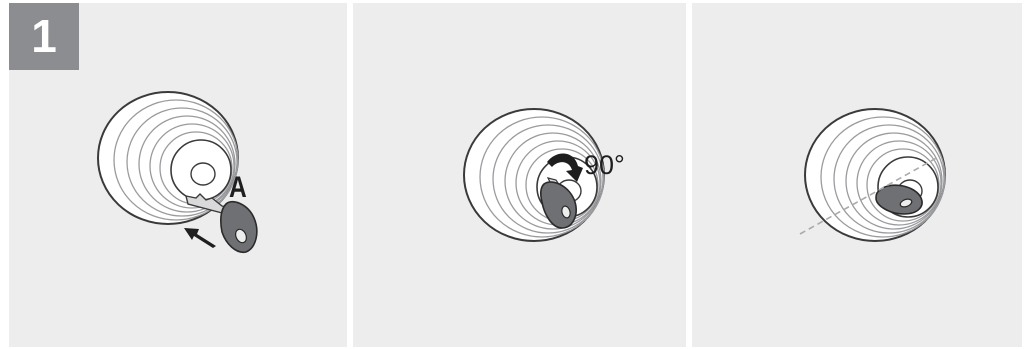  I want to click on key-label-a: A, so click(238, 187).